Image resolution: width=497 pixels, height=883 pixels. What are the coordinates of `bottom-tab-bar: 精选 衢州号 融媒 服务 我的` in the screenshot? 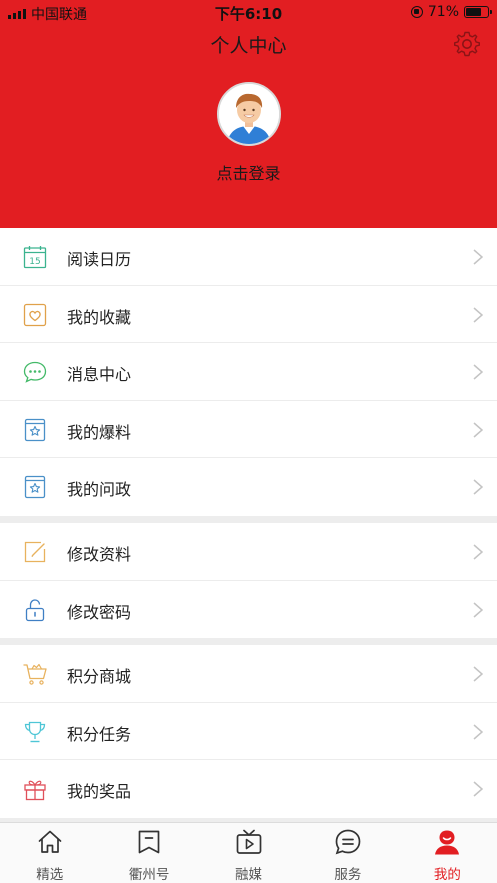 It's located at (248, 852).